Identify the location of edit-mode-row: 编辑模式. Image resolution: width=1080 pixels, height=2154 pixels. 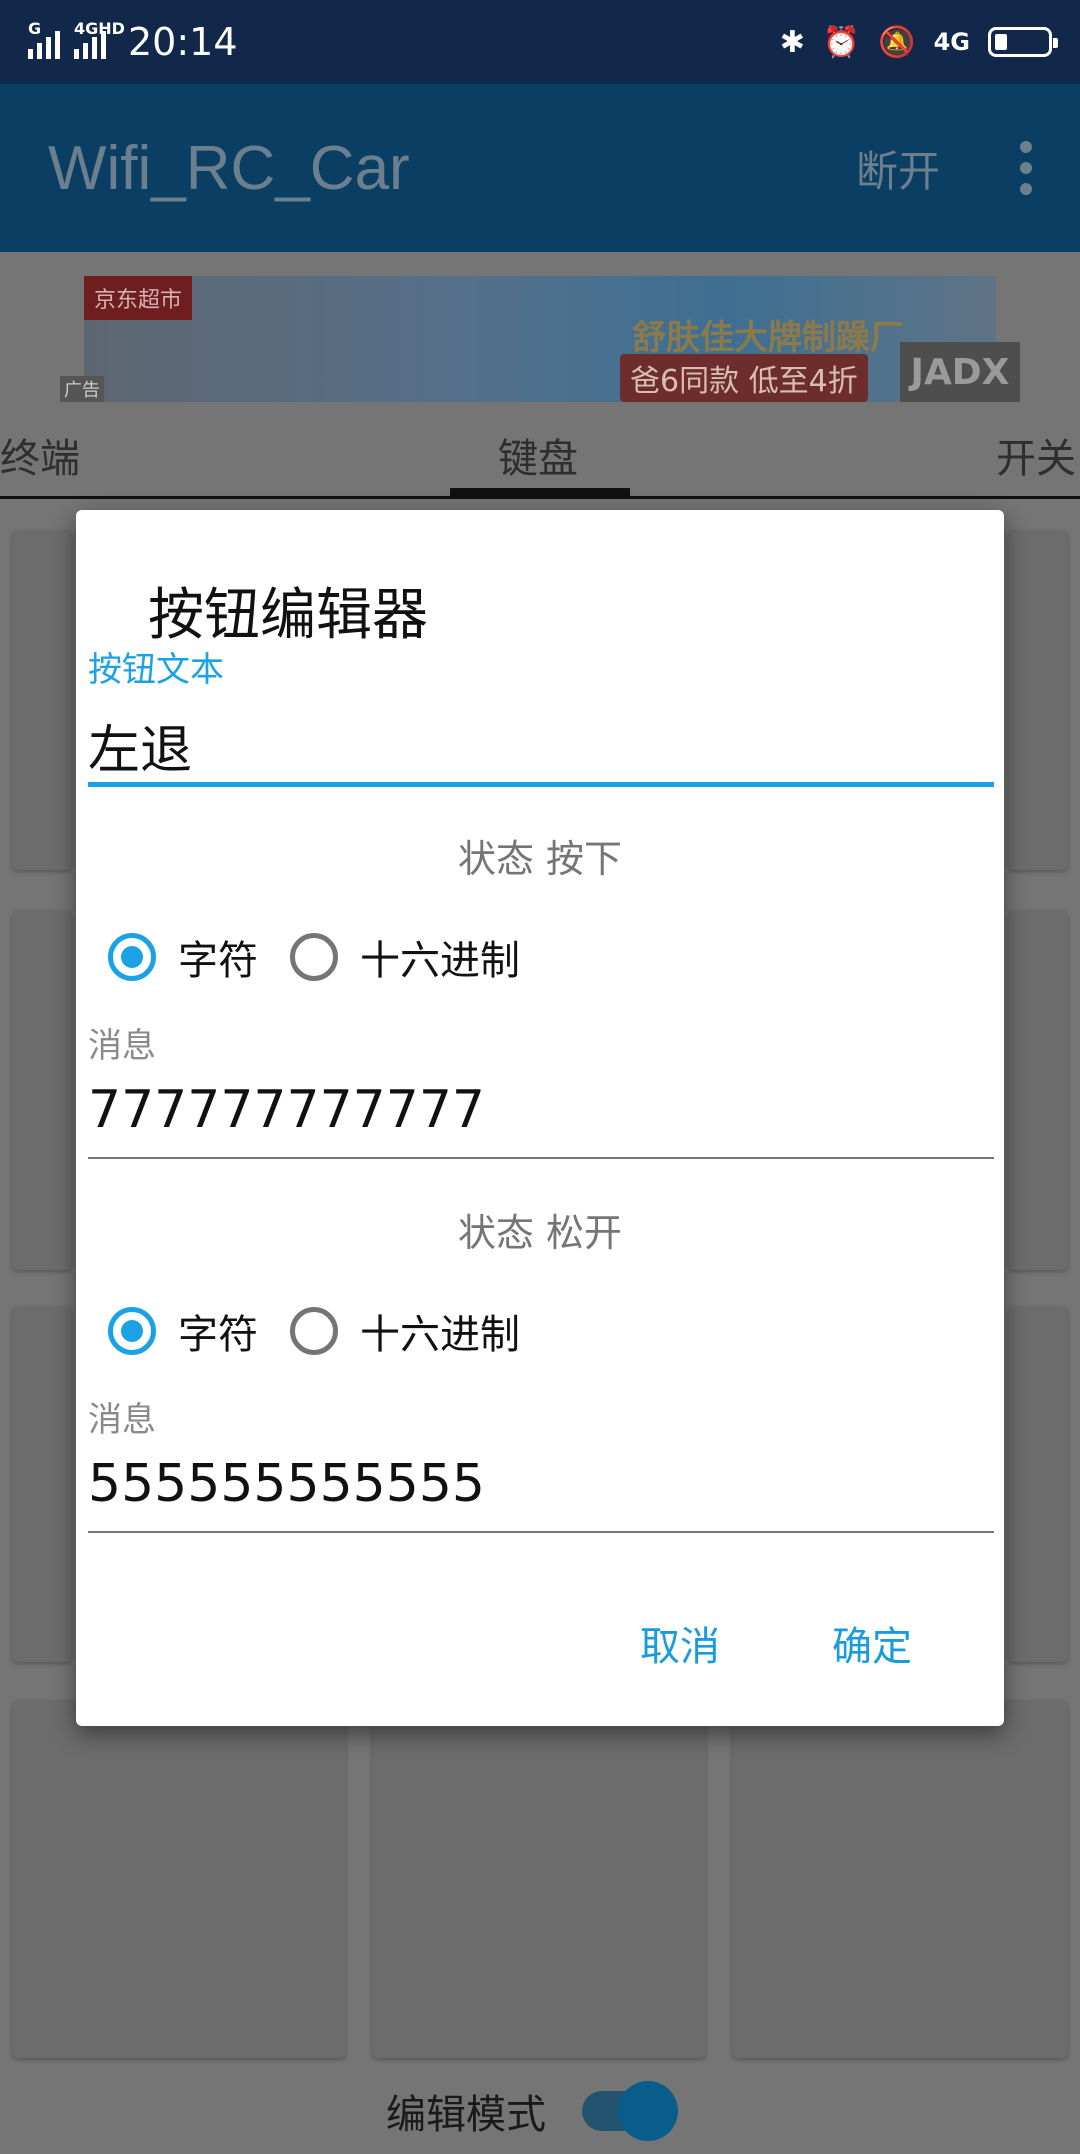
(532, 2111).